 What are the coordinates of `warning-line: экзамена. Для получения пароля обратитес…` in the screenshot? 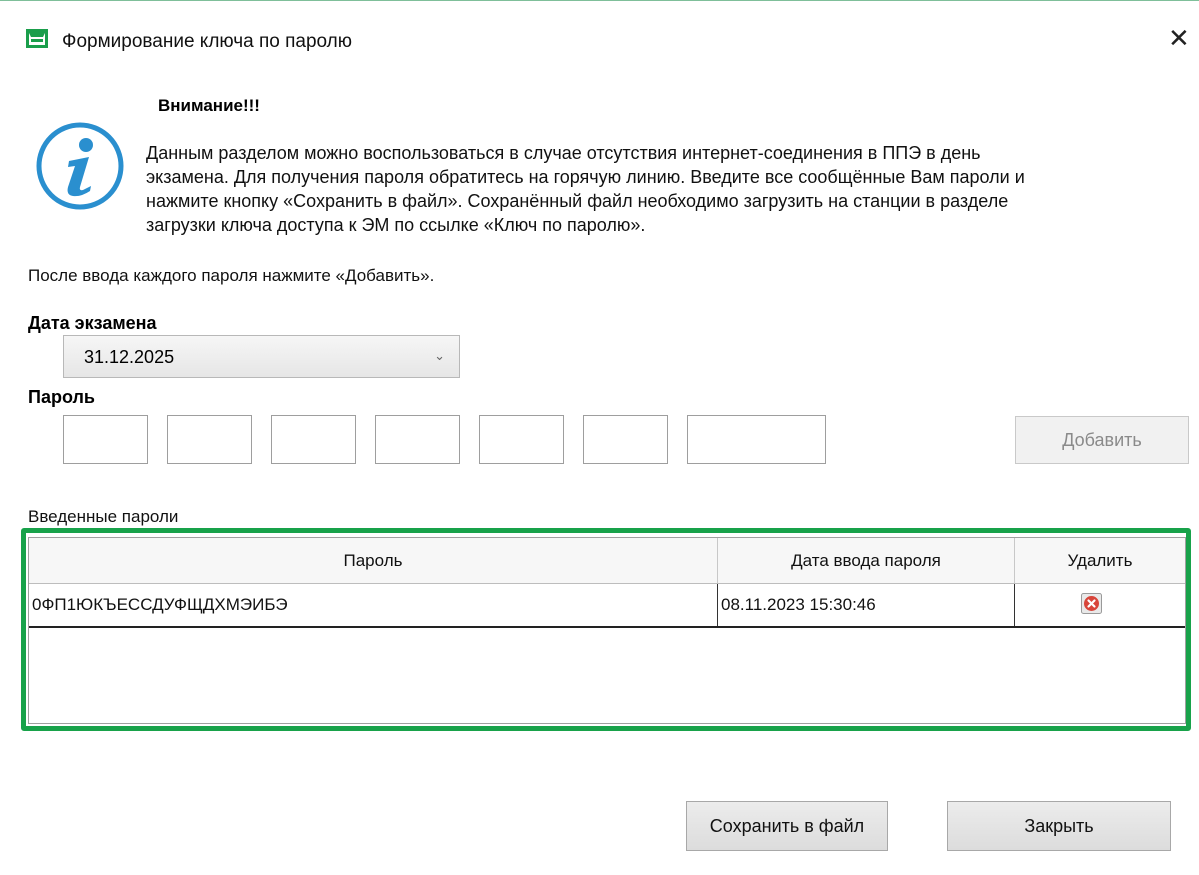 It's located at (585, 177).